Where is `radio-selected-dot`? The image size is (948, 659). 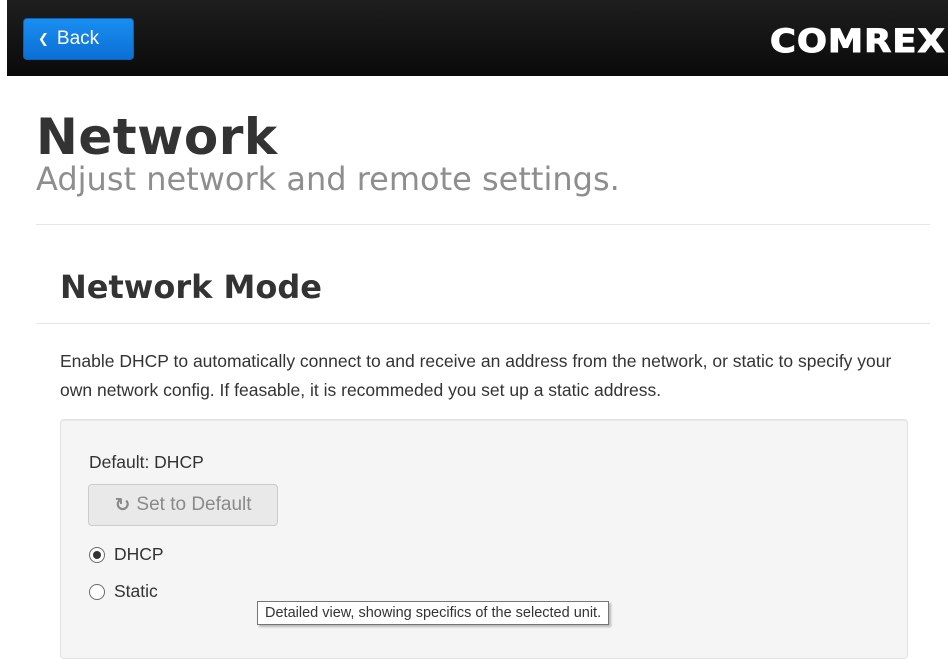
radio-selected-dot is located at coordinates (97, 554).